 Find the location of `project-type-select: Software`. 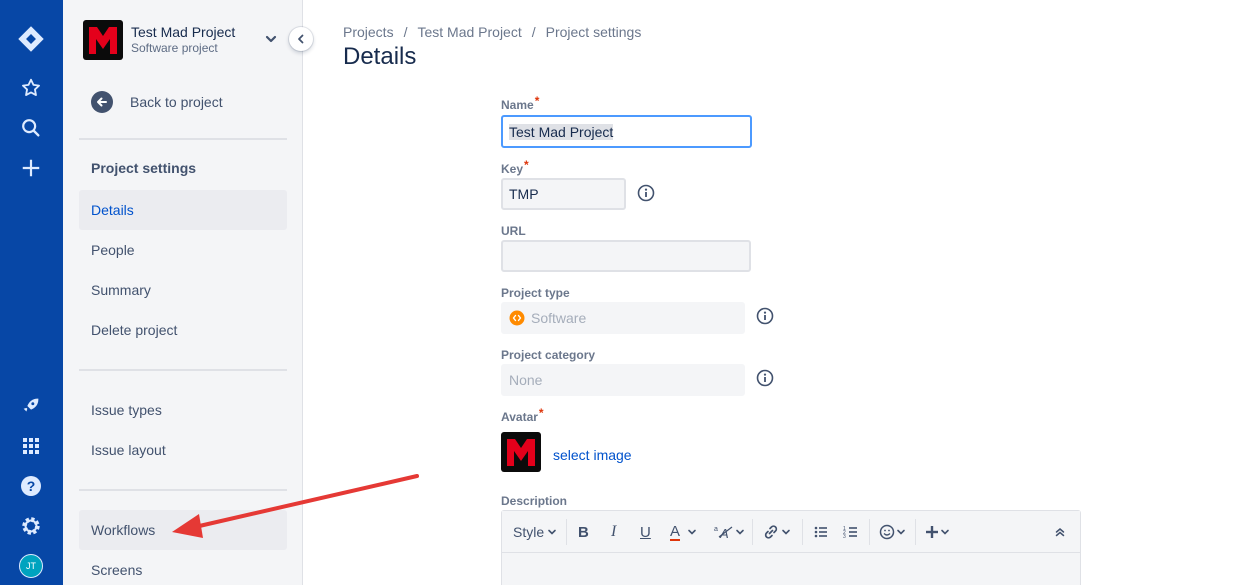

project-type-select: Software is located at coordinates (623, 318).